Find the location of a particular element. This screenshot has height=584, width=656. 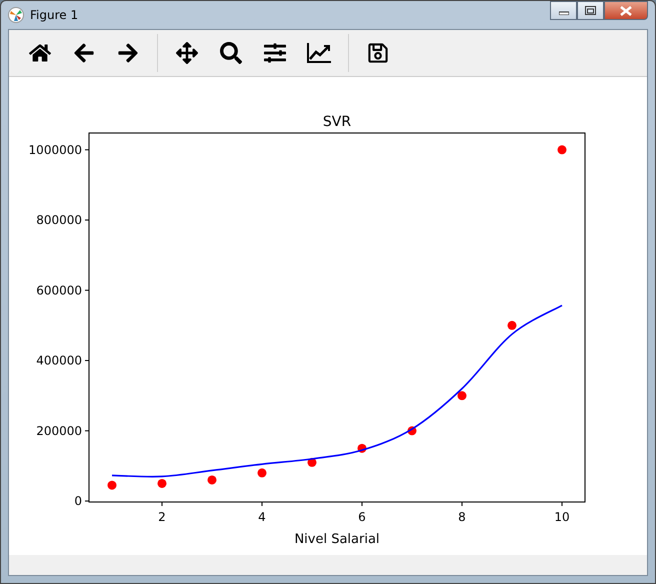

close-button is located at coordinates (626, 10).